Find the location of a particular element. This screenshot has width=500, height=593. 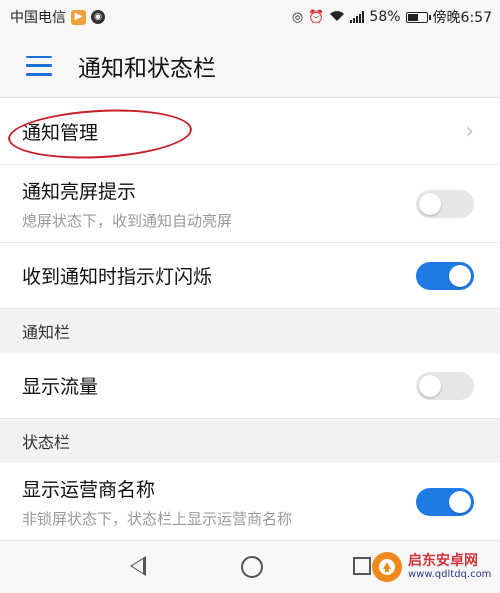

battery-percent: 58% is located at coordinates (385, 17).